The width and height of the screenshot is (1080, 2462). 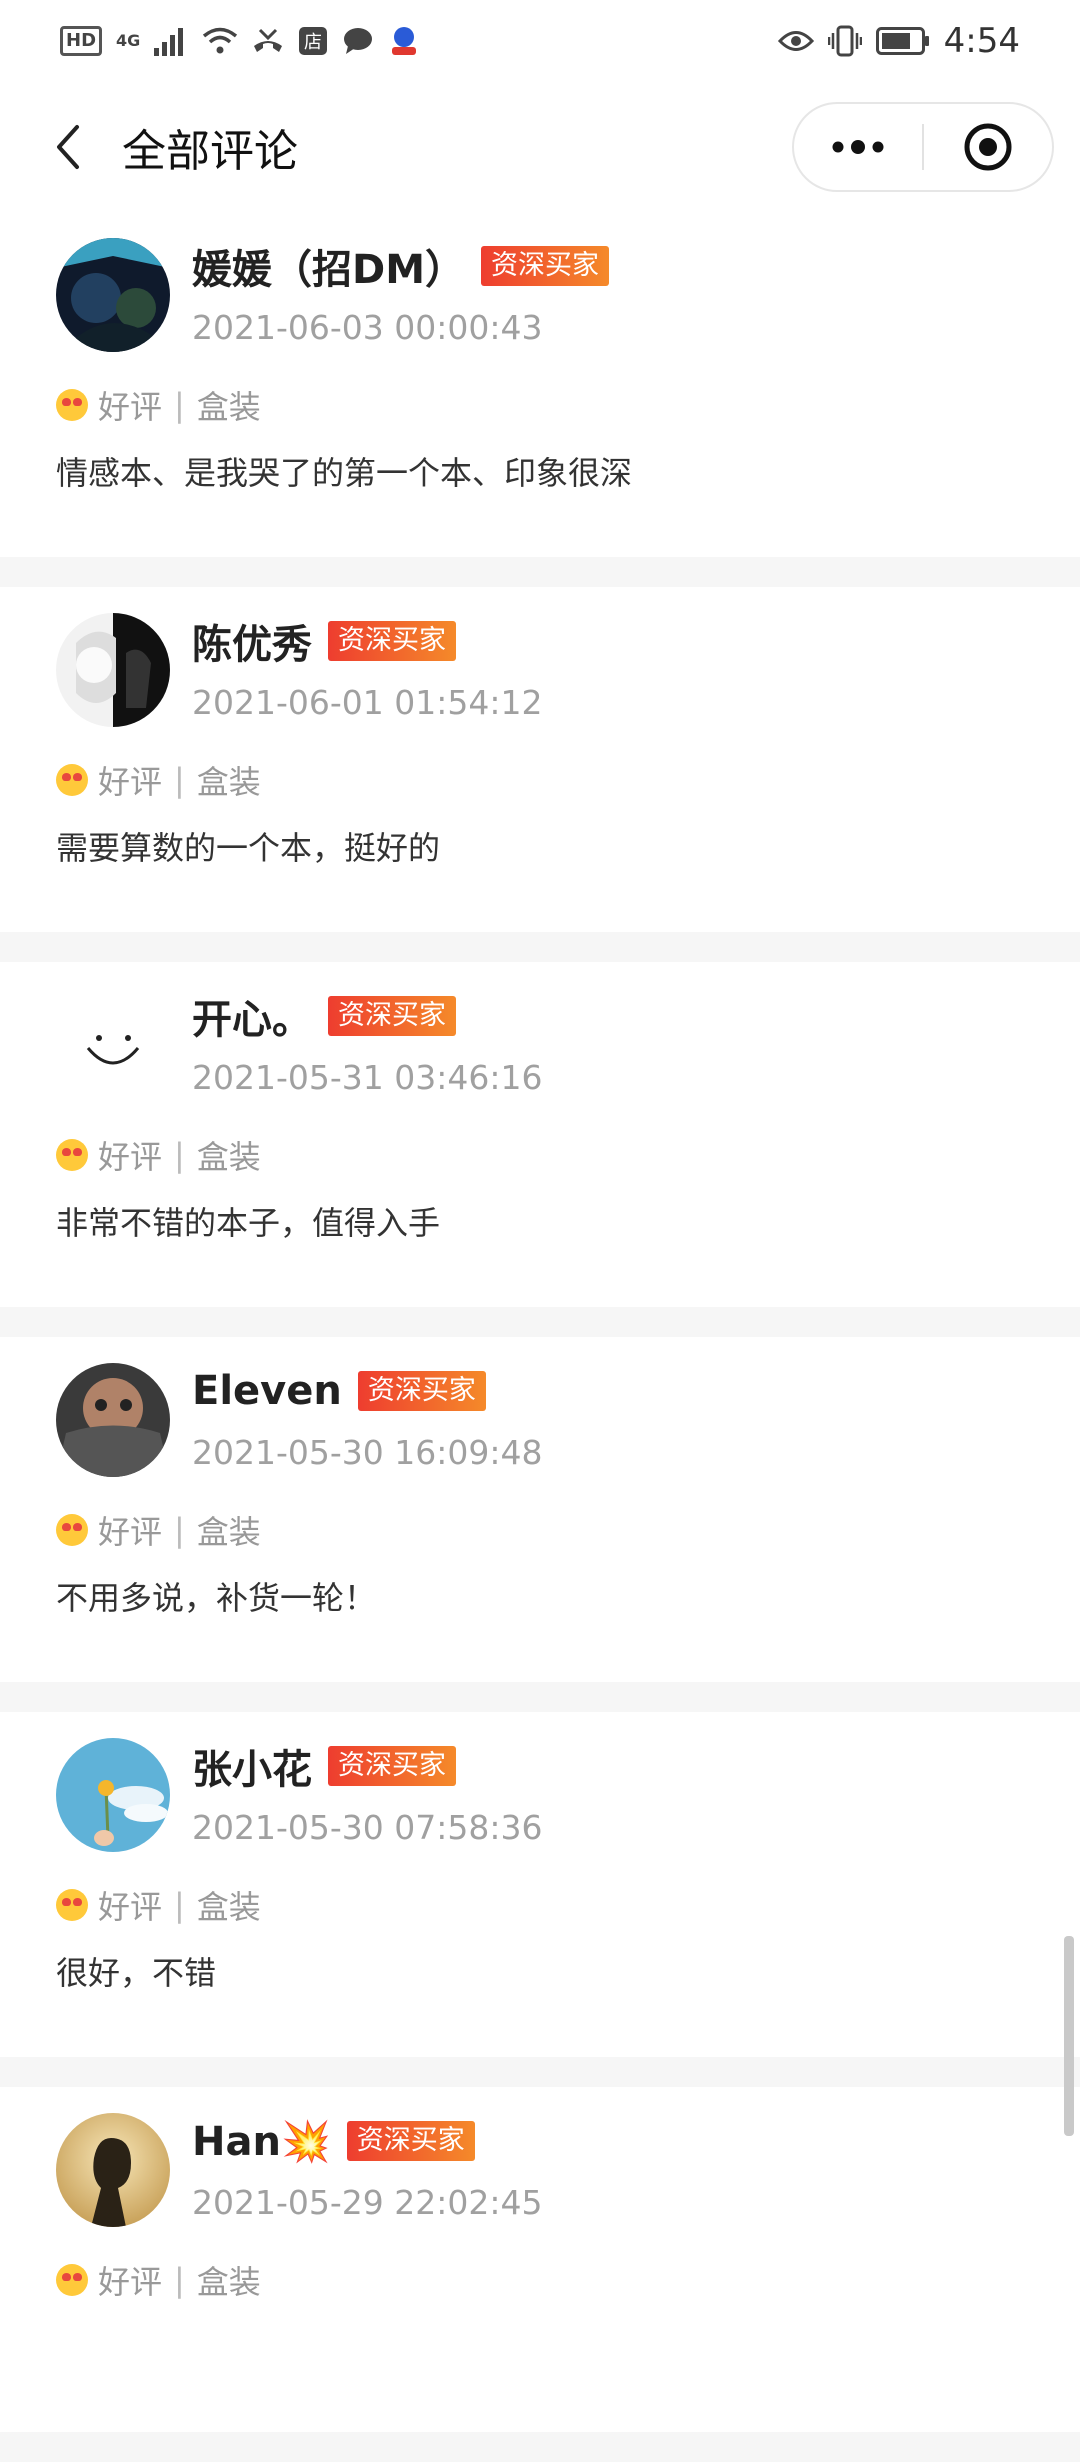 What do you see at coordinates (252, 1770) in the screenshot?
I see `username: 张小花` at bounding box center [252, 1770].